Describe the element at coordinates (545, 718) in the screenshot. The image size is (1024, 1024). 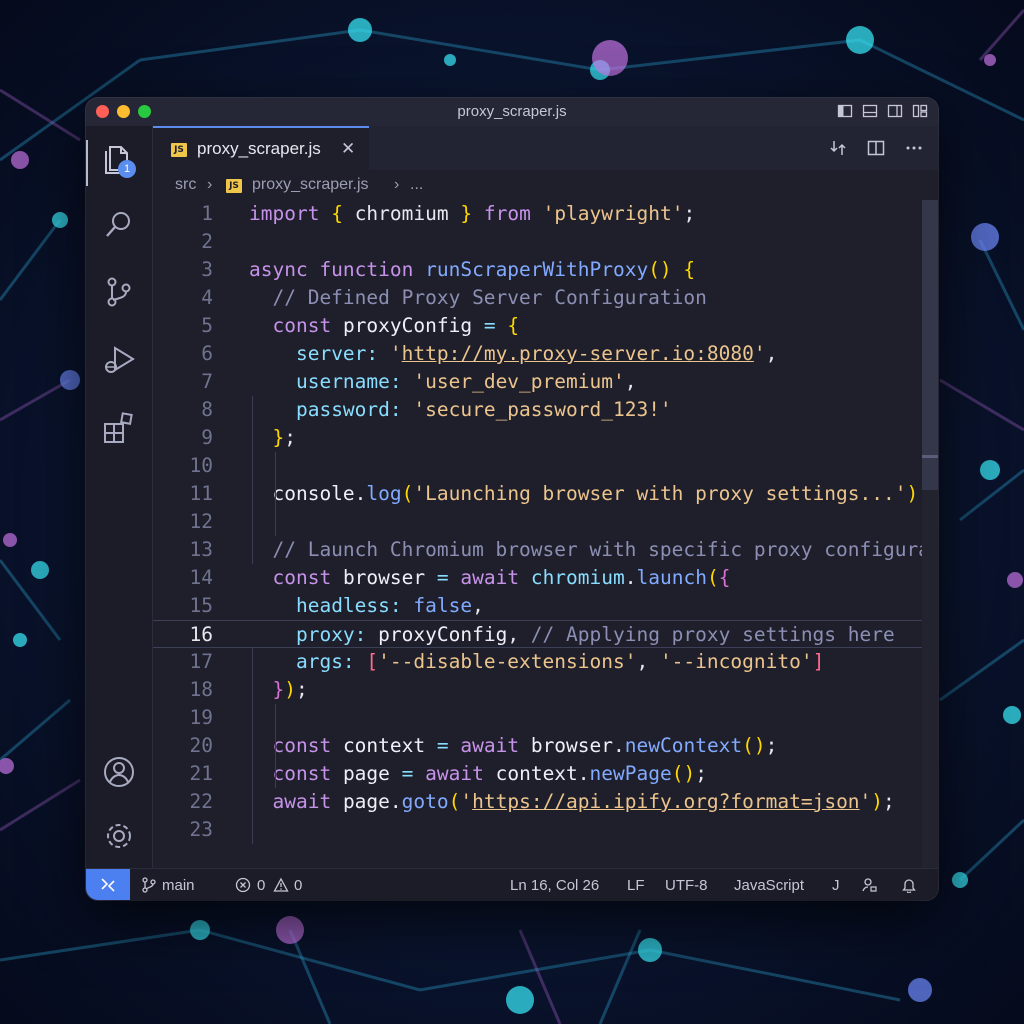
I see `code-line: 19` at that location.